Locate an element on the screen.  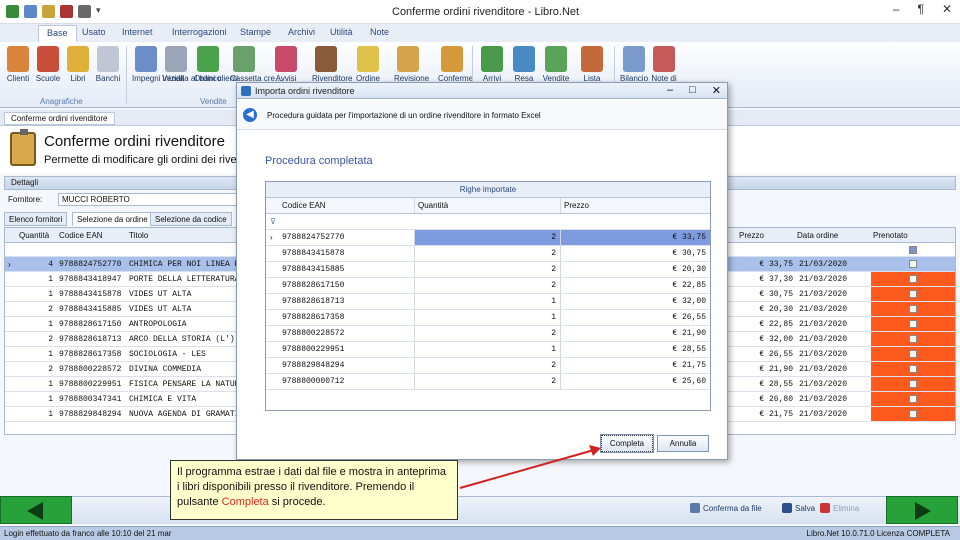
libri-button: Libri is located at coordinates (78, 64).